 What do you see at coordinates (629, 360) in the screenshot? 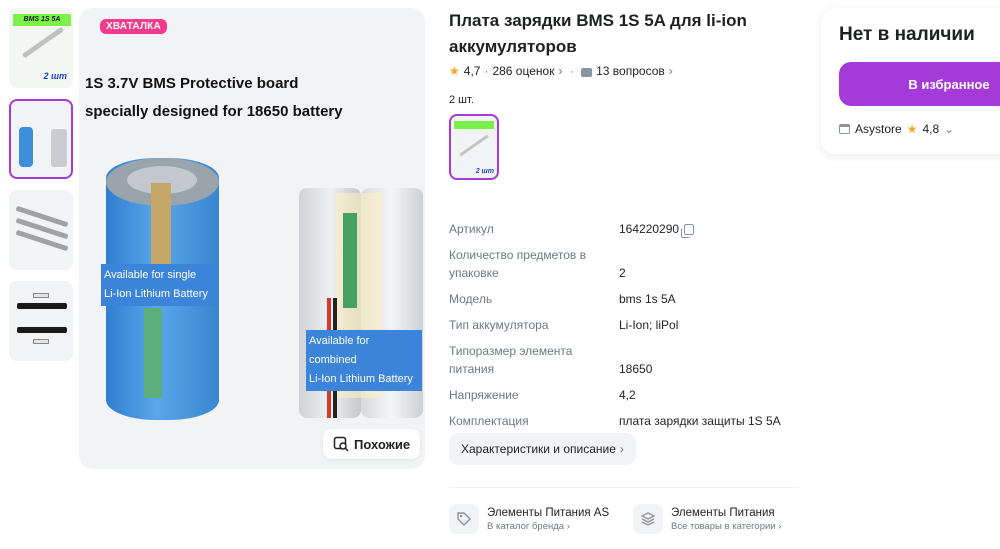
I see `spec-row: Типоразмер элемента питания 18650` at bounding box center [629, 360].